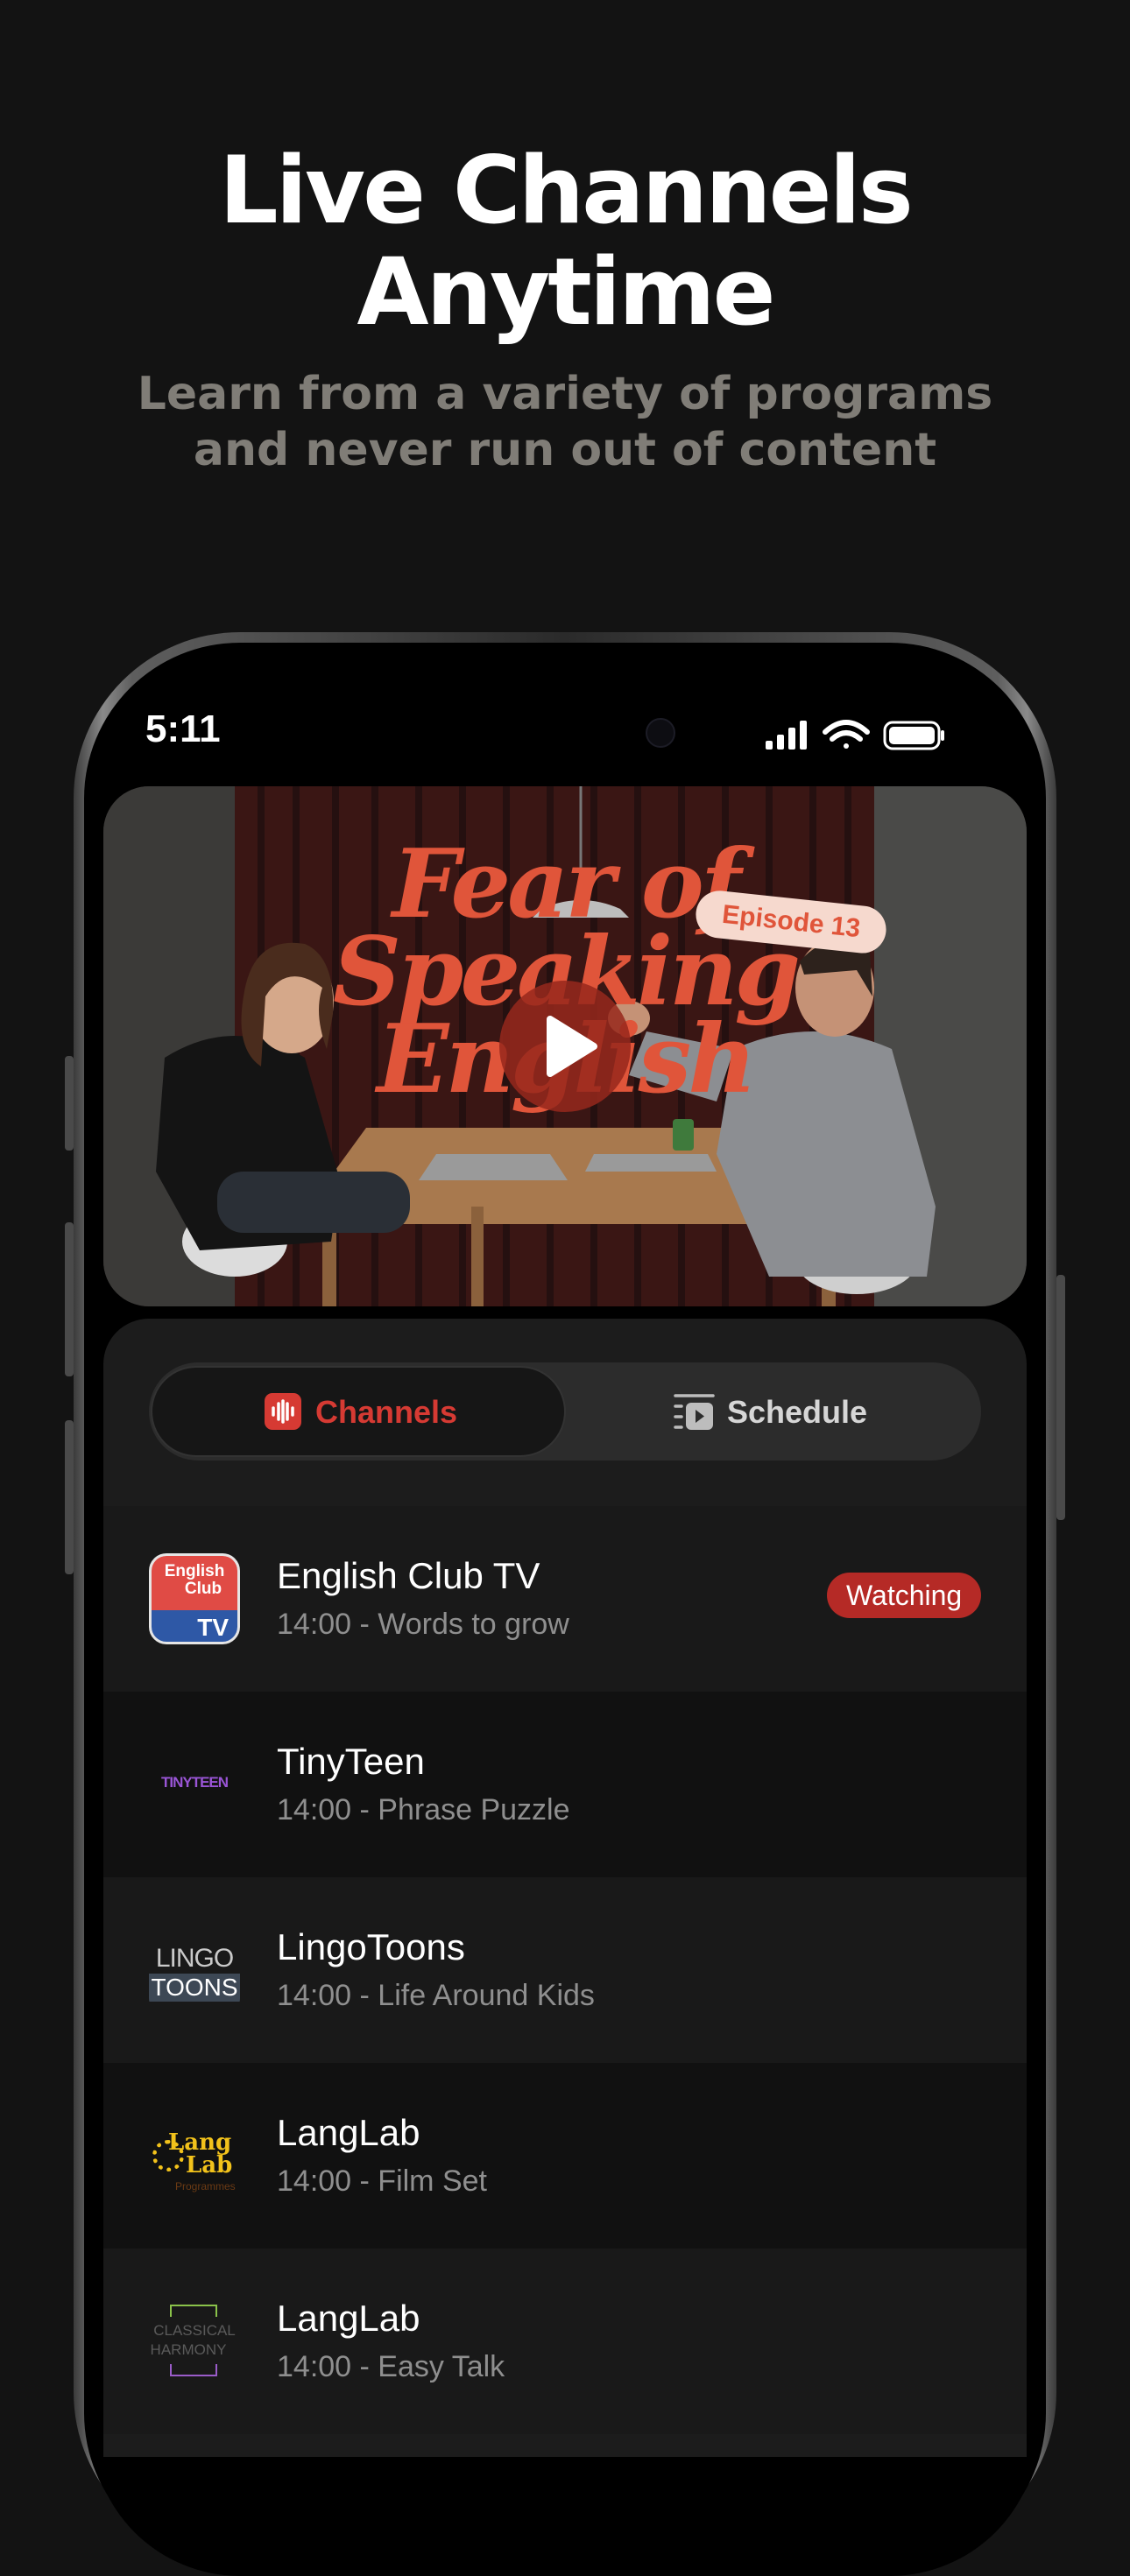 The width and height of the screenshot is (1130, 2576). Describe the element at coordinates (188, 2349) in the screenshot. I see `logo-text-harmony: HARMONY` at that location.